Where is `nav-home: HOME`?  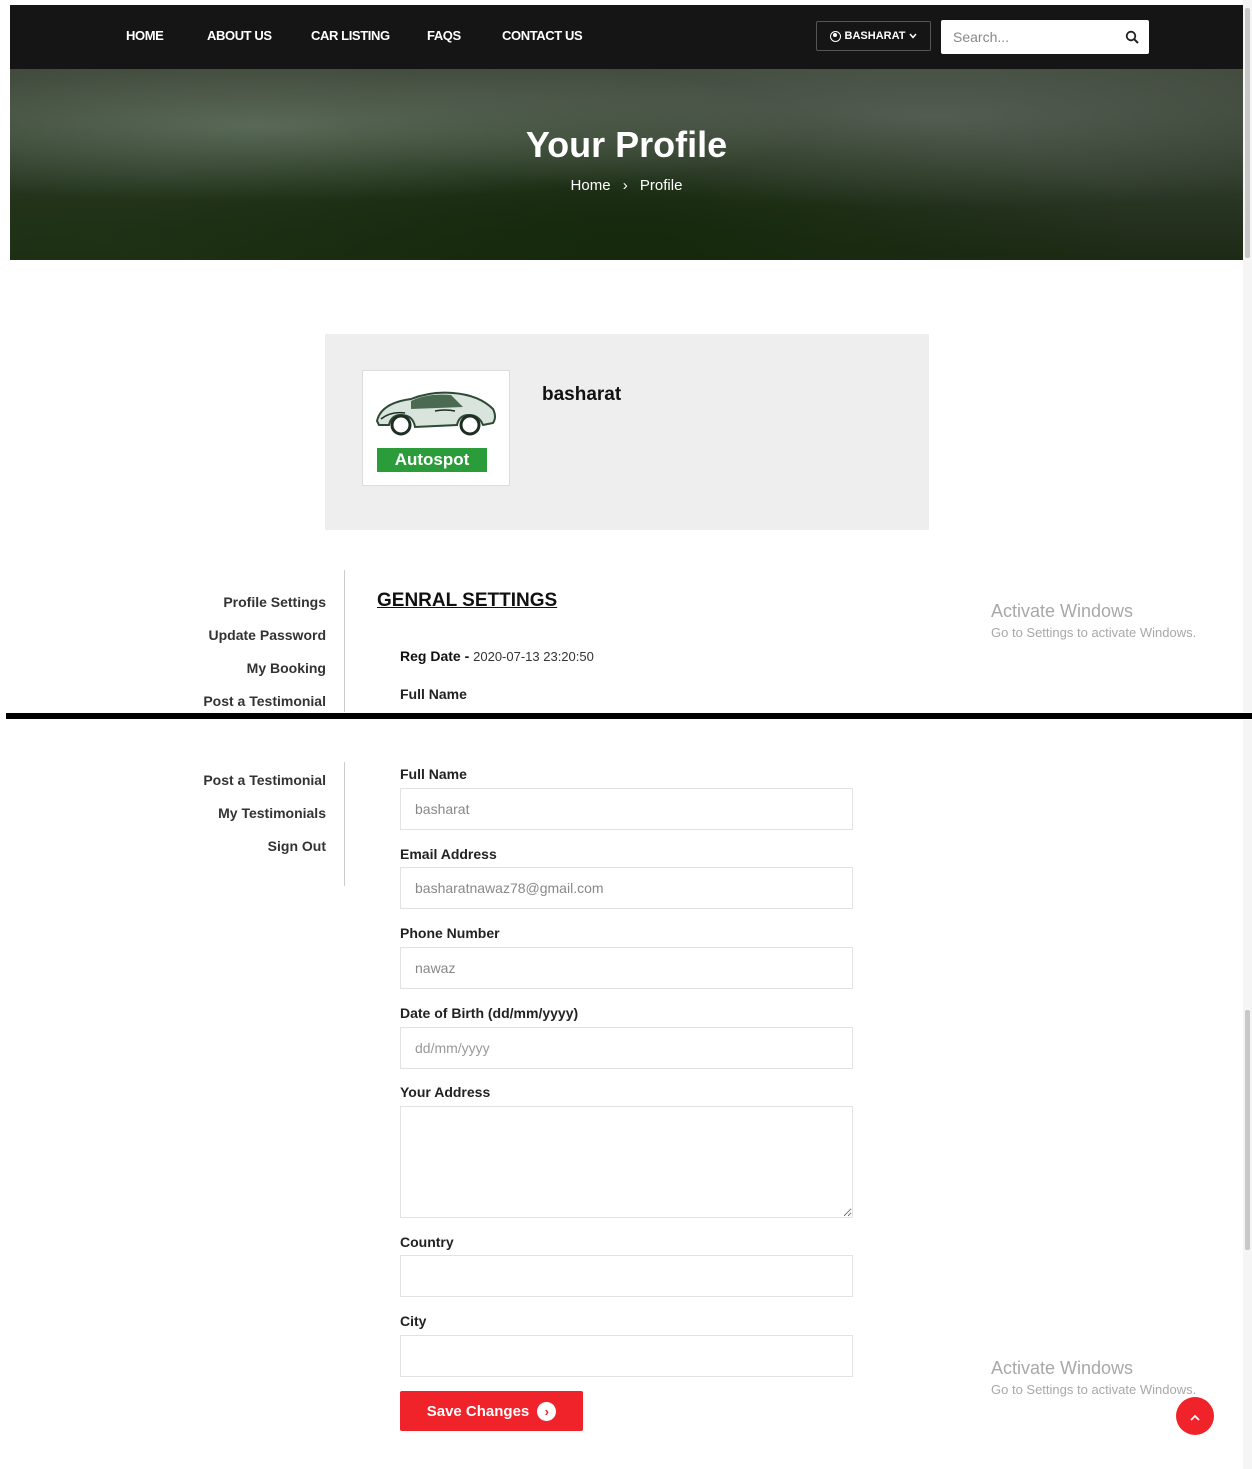 nav-home: HOME is located at coordinates (145, 35).